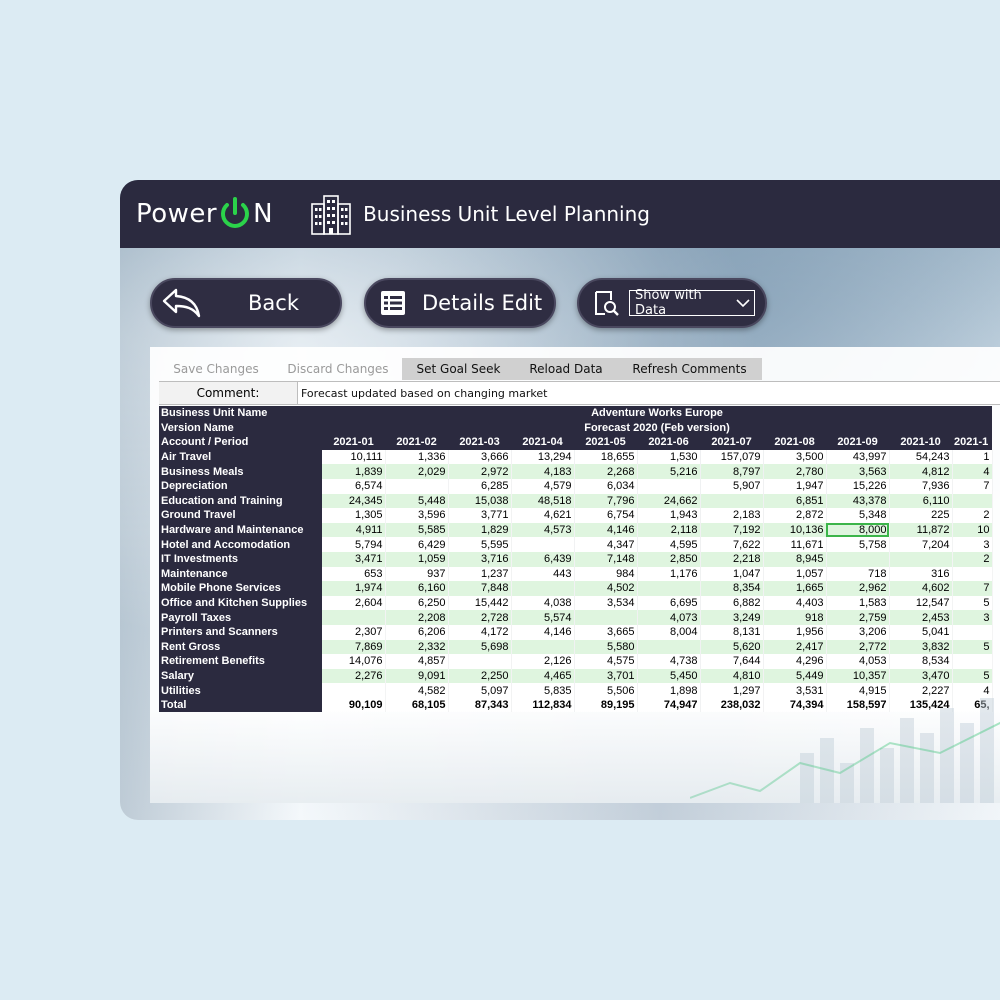 This screenshot has width=1000, height=1000. Describe the element at coordinates (972, 530) in the screenshot. I see `value-cell: 10` at that location.